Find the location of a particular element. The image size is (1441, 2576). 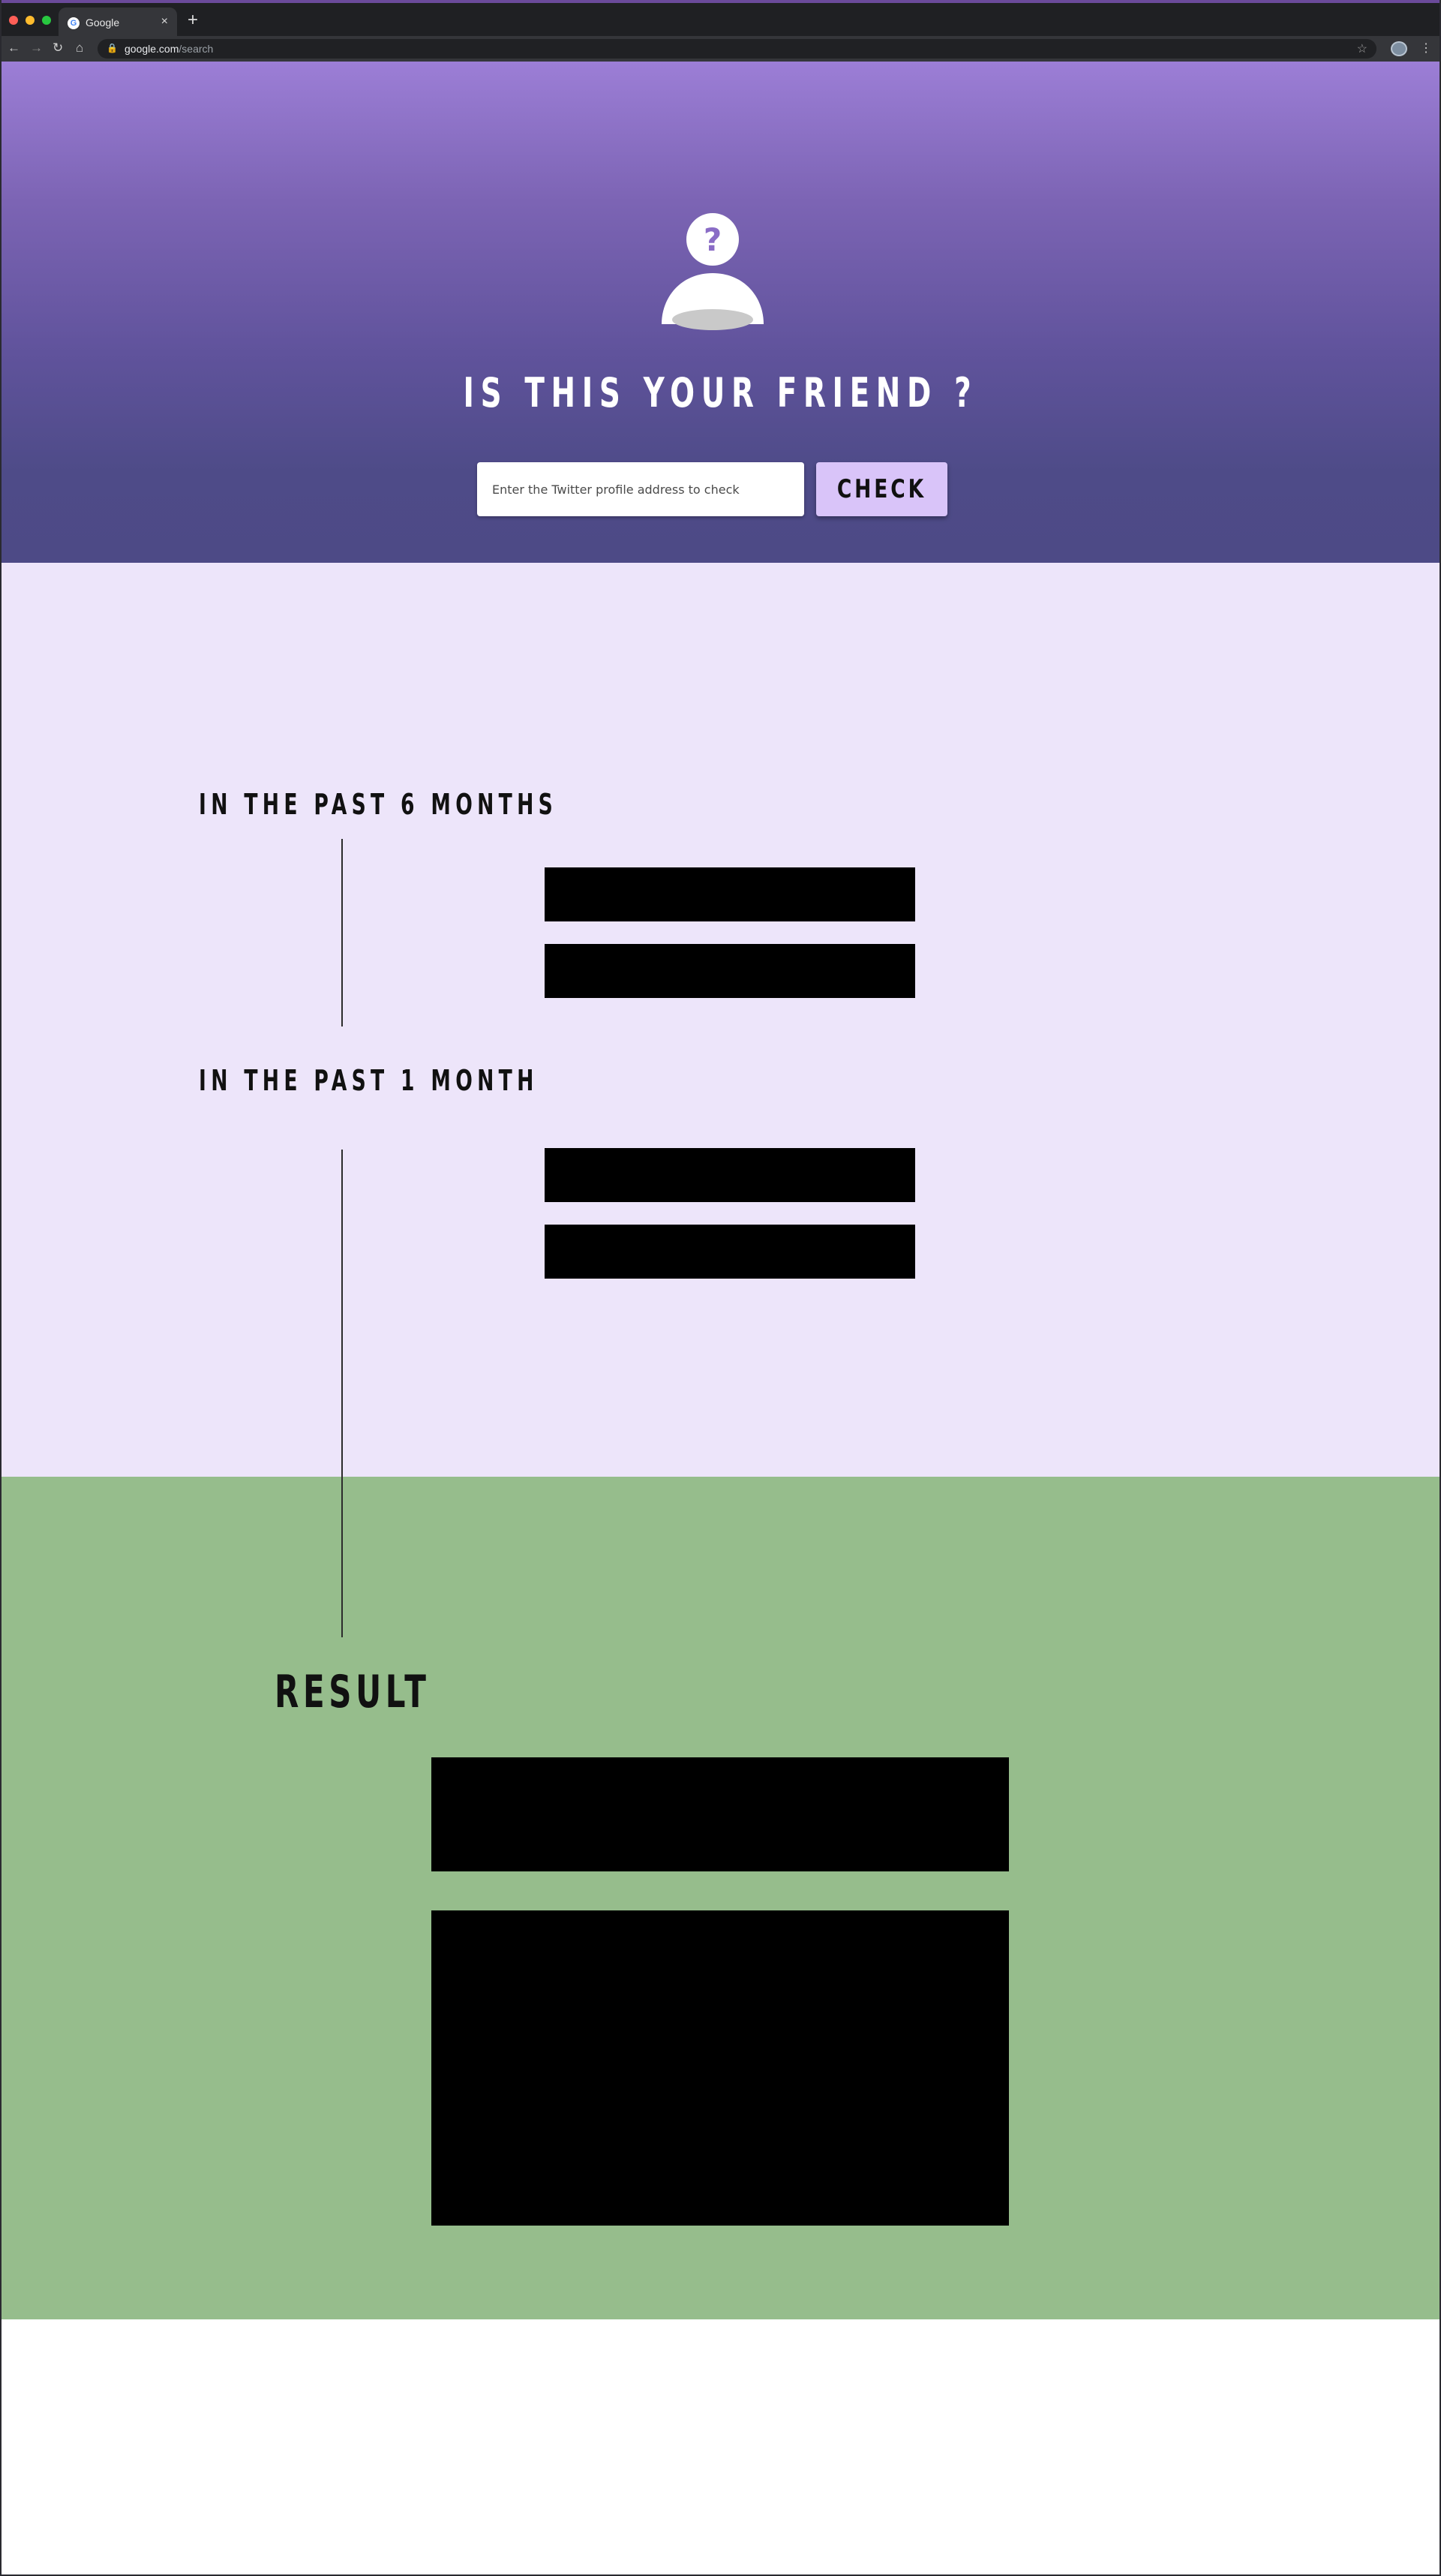

menu-icon: ⋮ is located at coordinates (1426, 48).